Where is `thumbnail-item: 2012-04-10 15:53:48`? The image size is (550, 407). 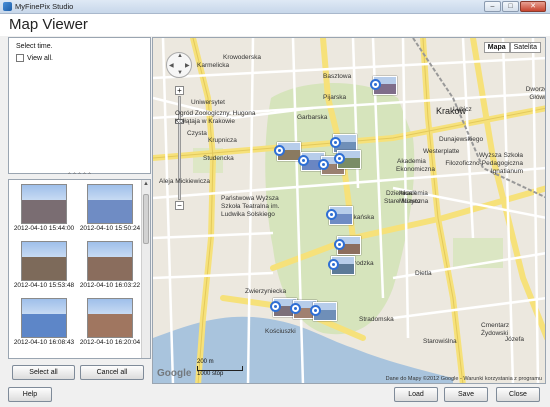 thumbnail-item: 2012-04-10 15:53:48 is located at coordinates (44, 269).